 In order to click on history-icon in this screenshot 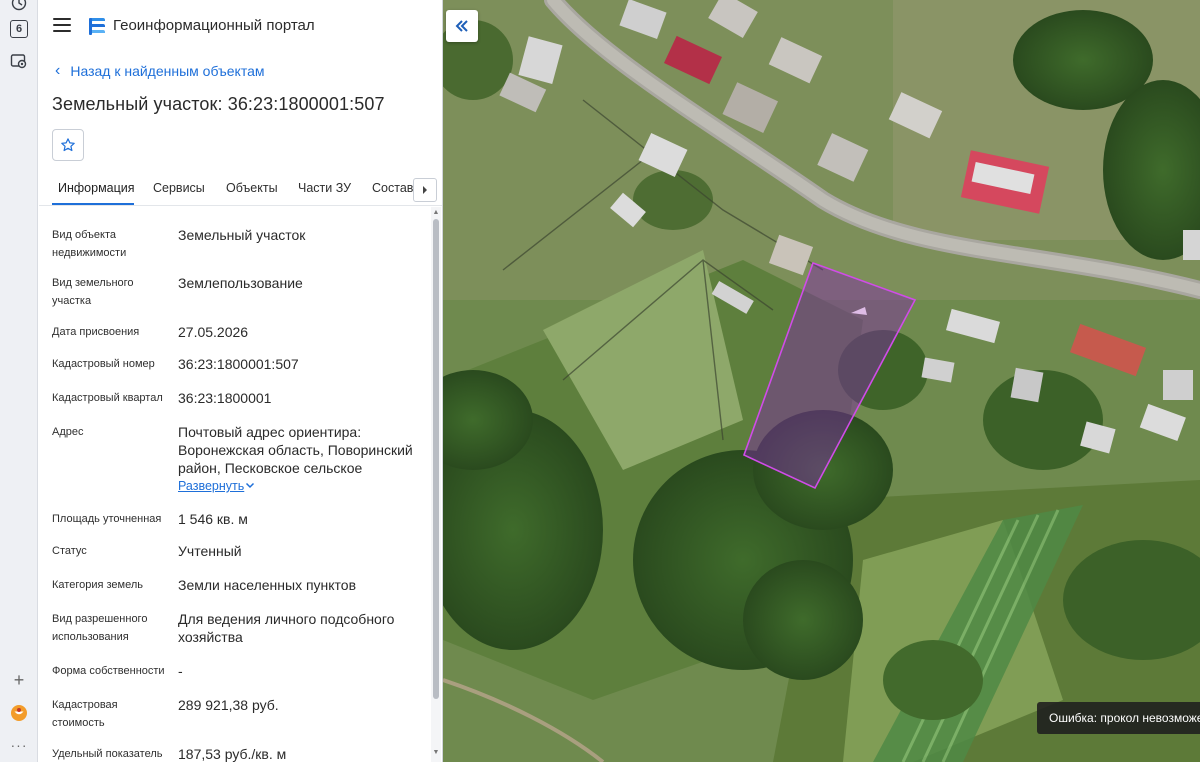, I will do `click(19, 6)`.